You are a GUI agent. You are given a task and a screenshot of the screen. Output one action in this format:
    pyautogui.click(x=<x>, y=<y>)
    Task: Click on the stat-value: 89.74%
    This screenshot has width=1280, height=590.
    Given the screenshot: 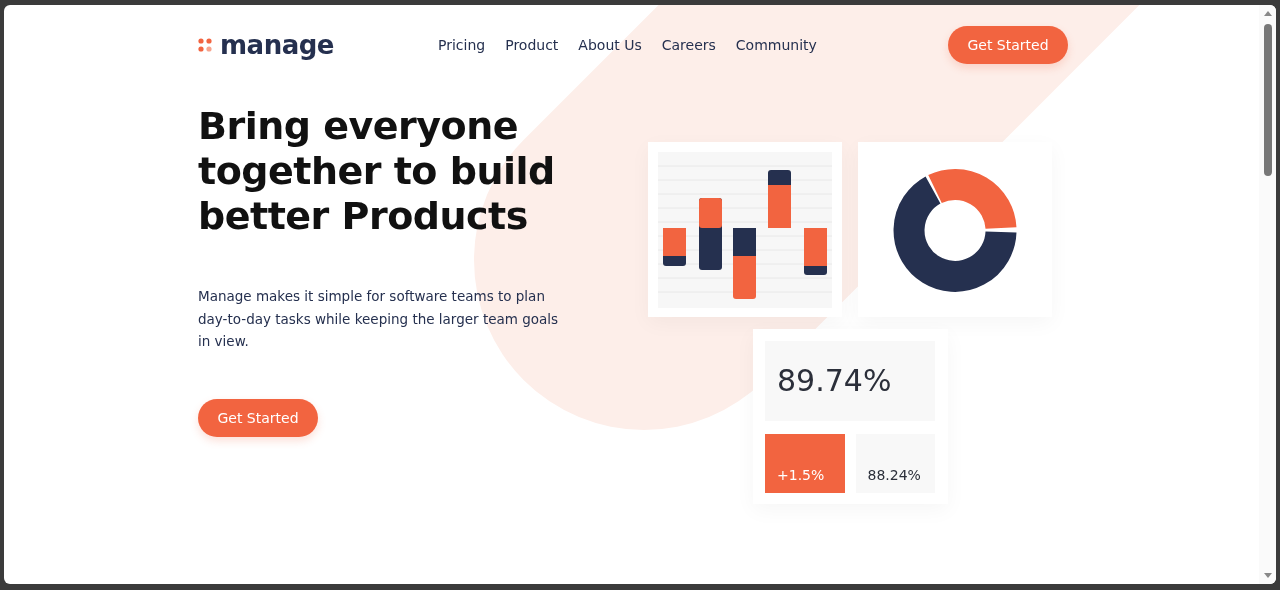 What is the action you would take?
    pyautogui.click(x=834, y=380)
    